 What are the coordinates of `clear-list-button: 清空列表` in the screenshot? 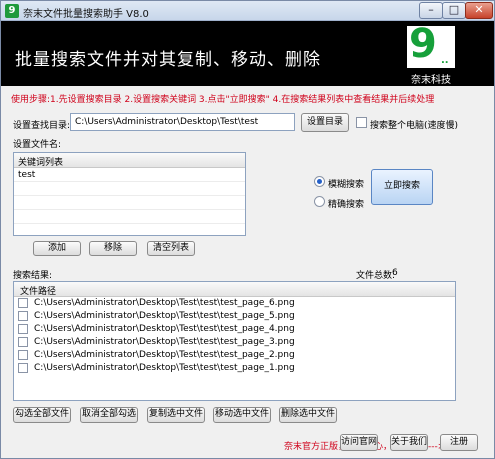 It's located at (171, 248).